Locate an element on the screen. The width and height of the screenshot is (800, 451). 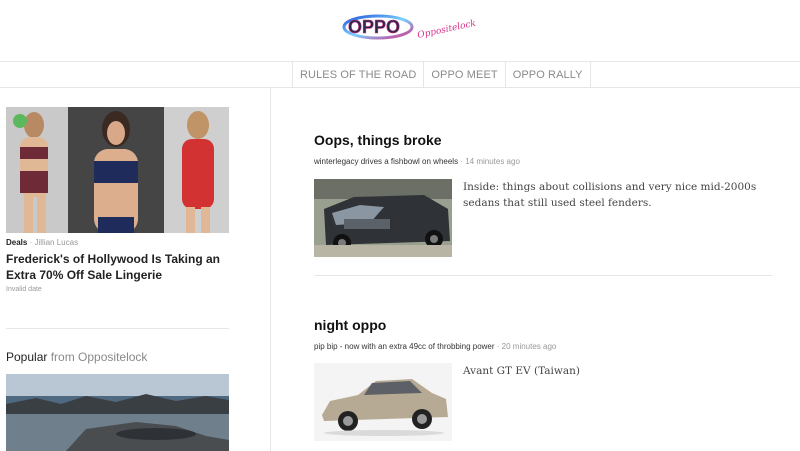
post-title: night oppo is located at coordinates (544, 325).